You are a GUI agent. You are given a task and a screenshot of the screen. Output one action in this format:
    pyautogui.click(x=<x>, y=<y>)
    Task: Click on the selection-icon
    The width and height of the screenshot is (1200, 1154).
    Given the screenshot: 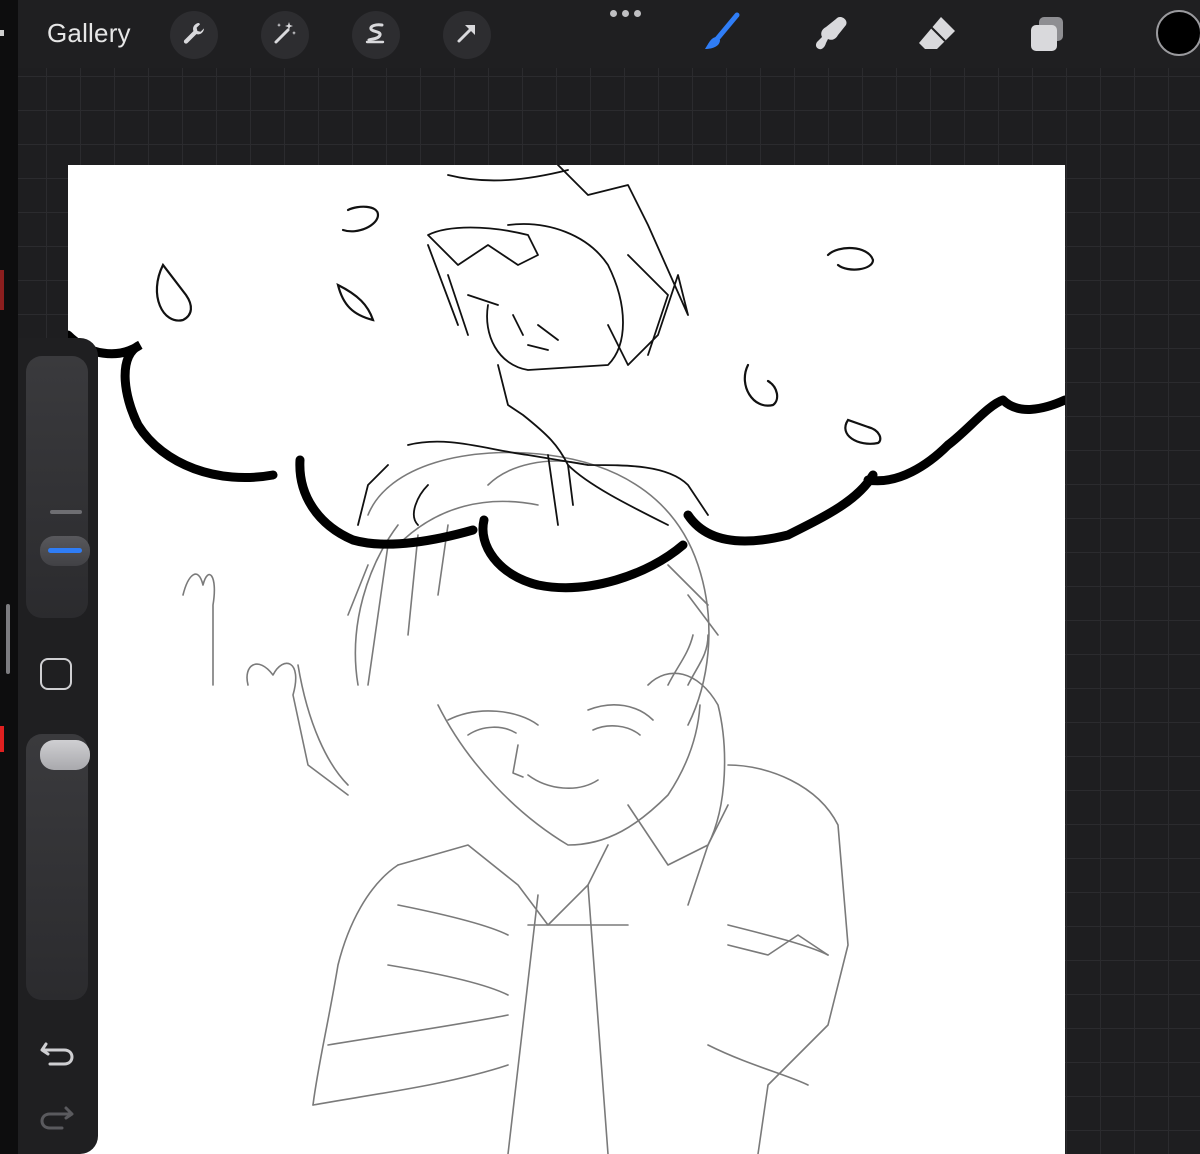 What is the action you would take?
    pyautogui.click(x=376, y=35)
    